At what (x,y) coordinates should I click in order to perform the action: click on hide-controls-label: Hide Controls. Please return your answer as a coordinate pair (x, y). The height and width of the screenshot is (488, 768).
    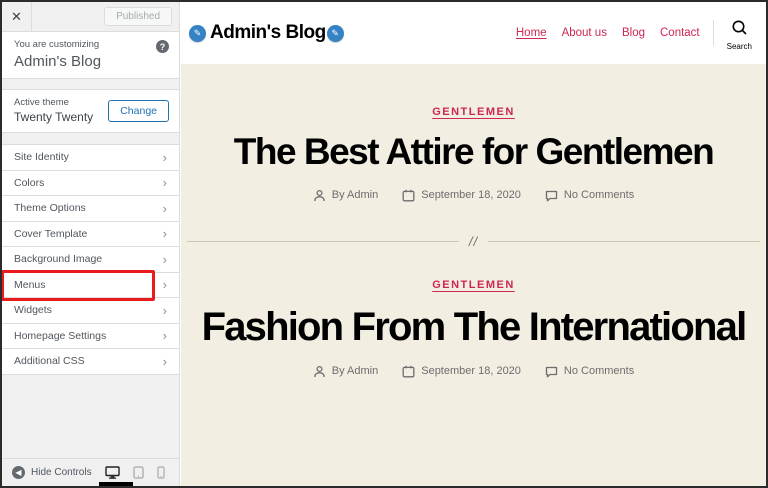
    Looking at the image, I should click on (61, 472).